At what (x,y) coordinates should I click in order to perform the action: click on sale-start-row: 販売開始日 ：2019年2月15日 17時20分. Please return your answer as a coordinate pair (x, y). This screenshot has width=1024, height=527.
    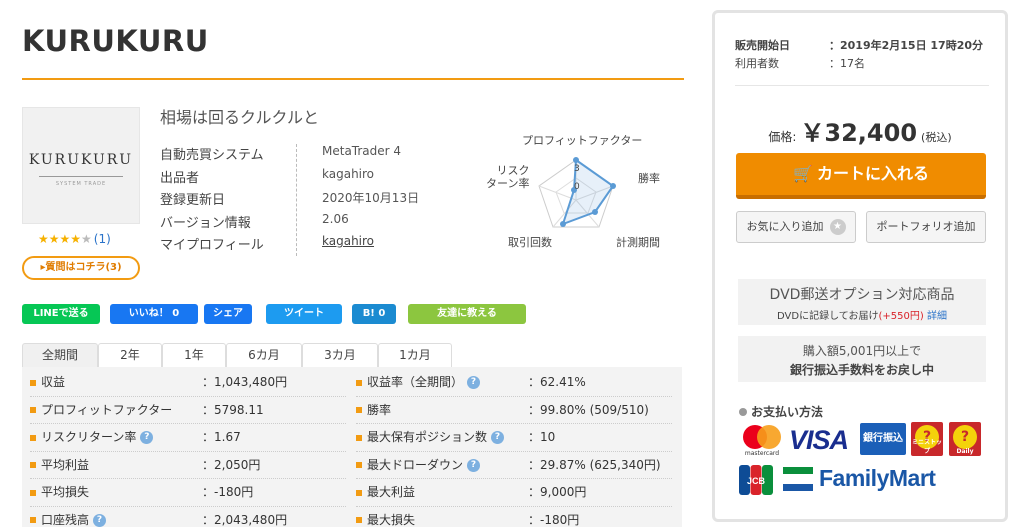
    Looking at the image, I should click on (863, 46).